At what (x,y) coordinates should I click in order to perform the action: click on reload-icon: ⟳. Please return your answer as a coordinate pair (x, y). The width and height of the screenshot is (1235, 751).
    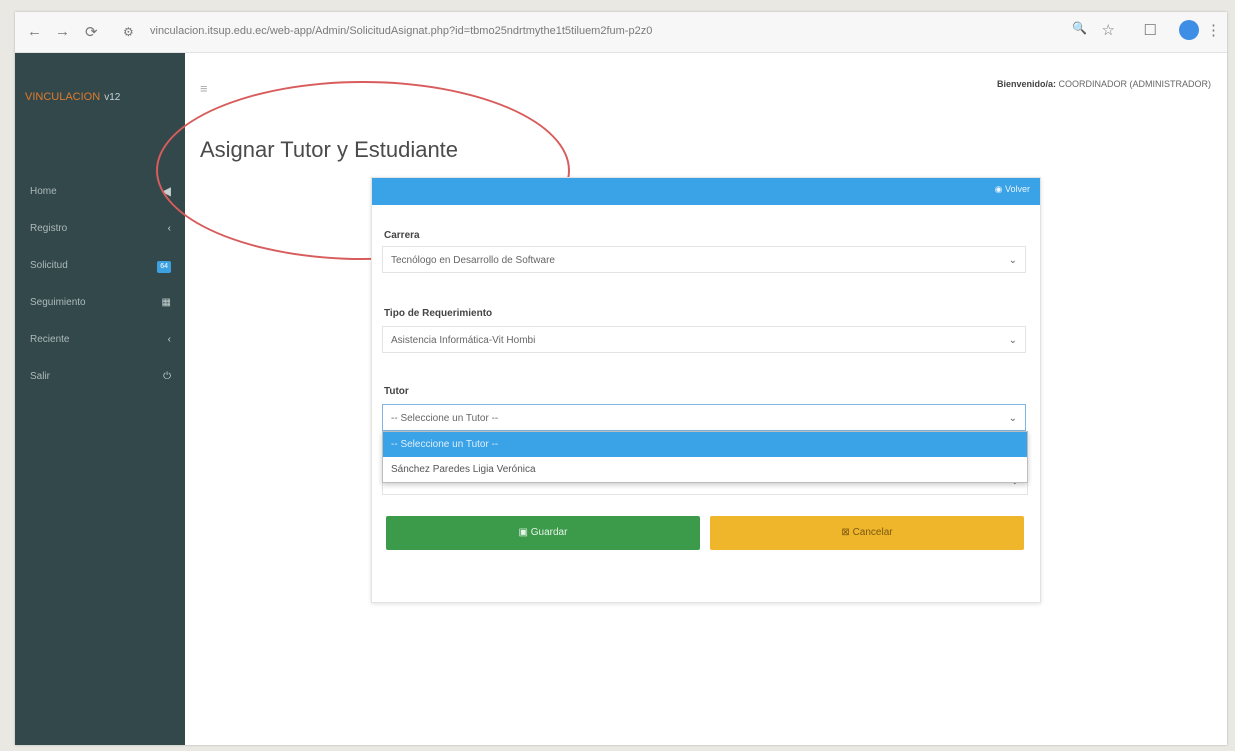
    Looking at the image, I should click on (91, 32).